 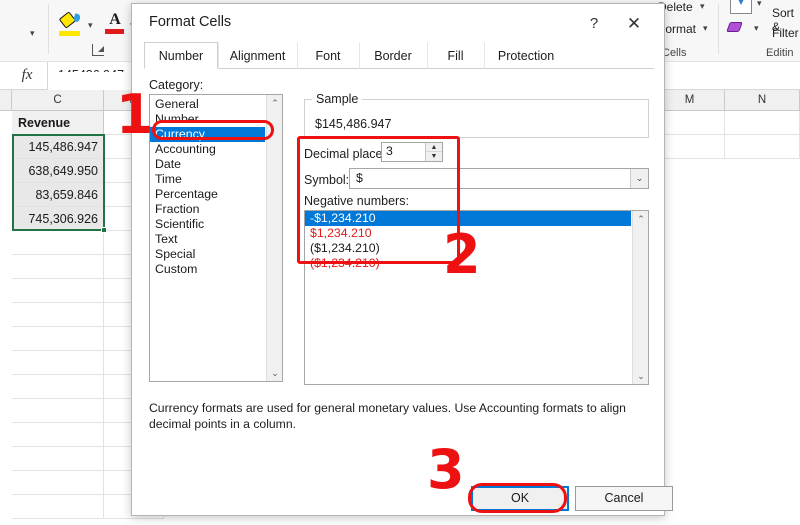 What do you see at coordinates (275, 103) in the screenshot?
I see `scroll-up-icon-category: ⌃` at bounding box center [275, 103].